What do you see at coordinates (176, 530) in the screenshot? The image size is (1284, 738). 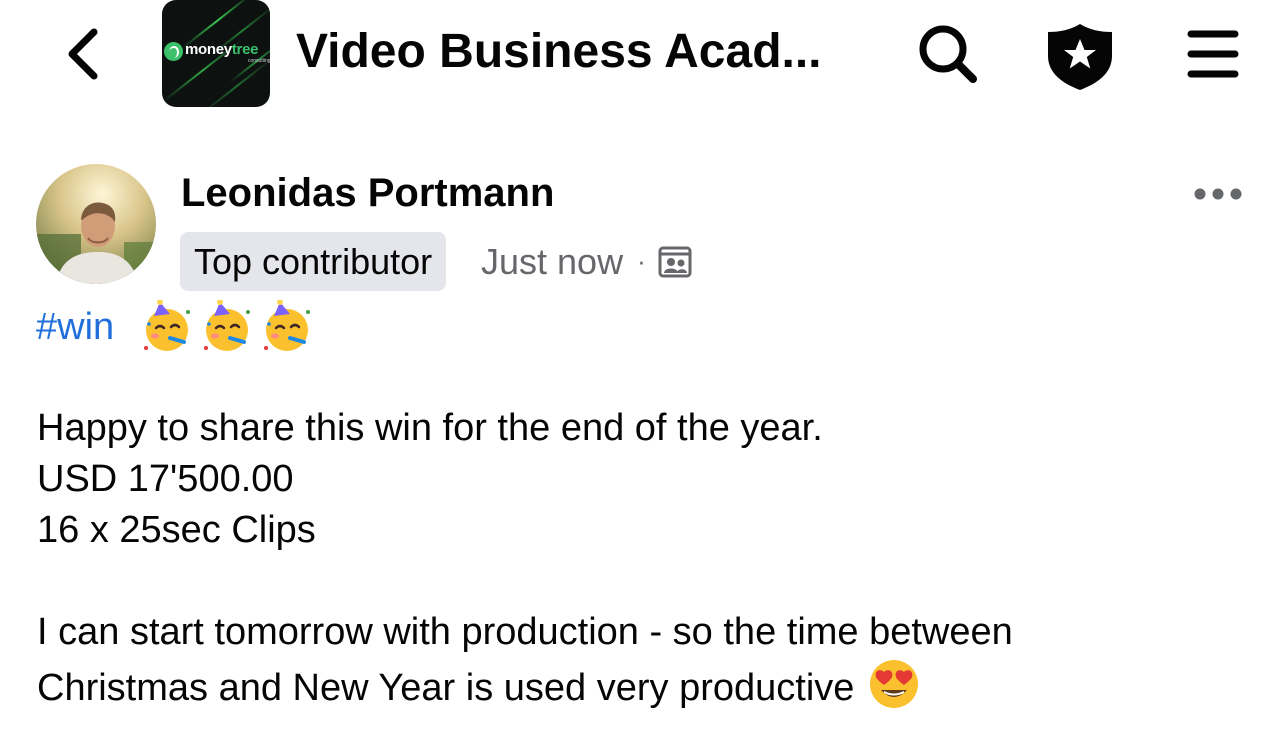 I see `post-text-line: 16 x 25sec Clips` at bounding box center [176, 530].